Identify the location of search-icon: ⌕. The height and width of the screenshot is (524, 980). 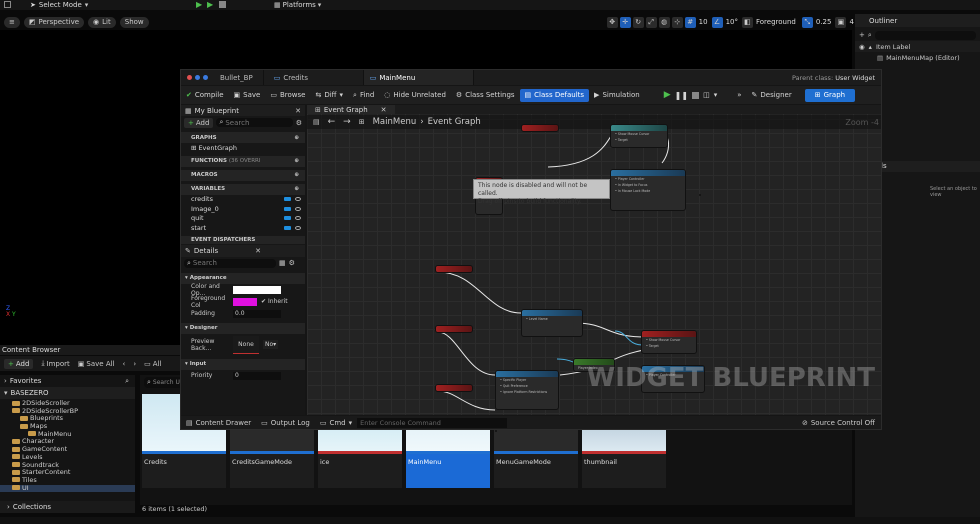
(127, 381).